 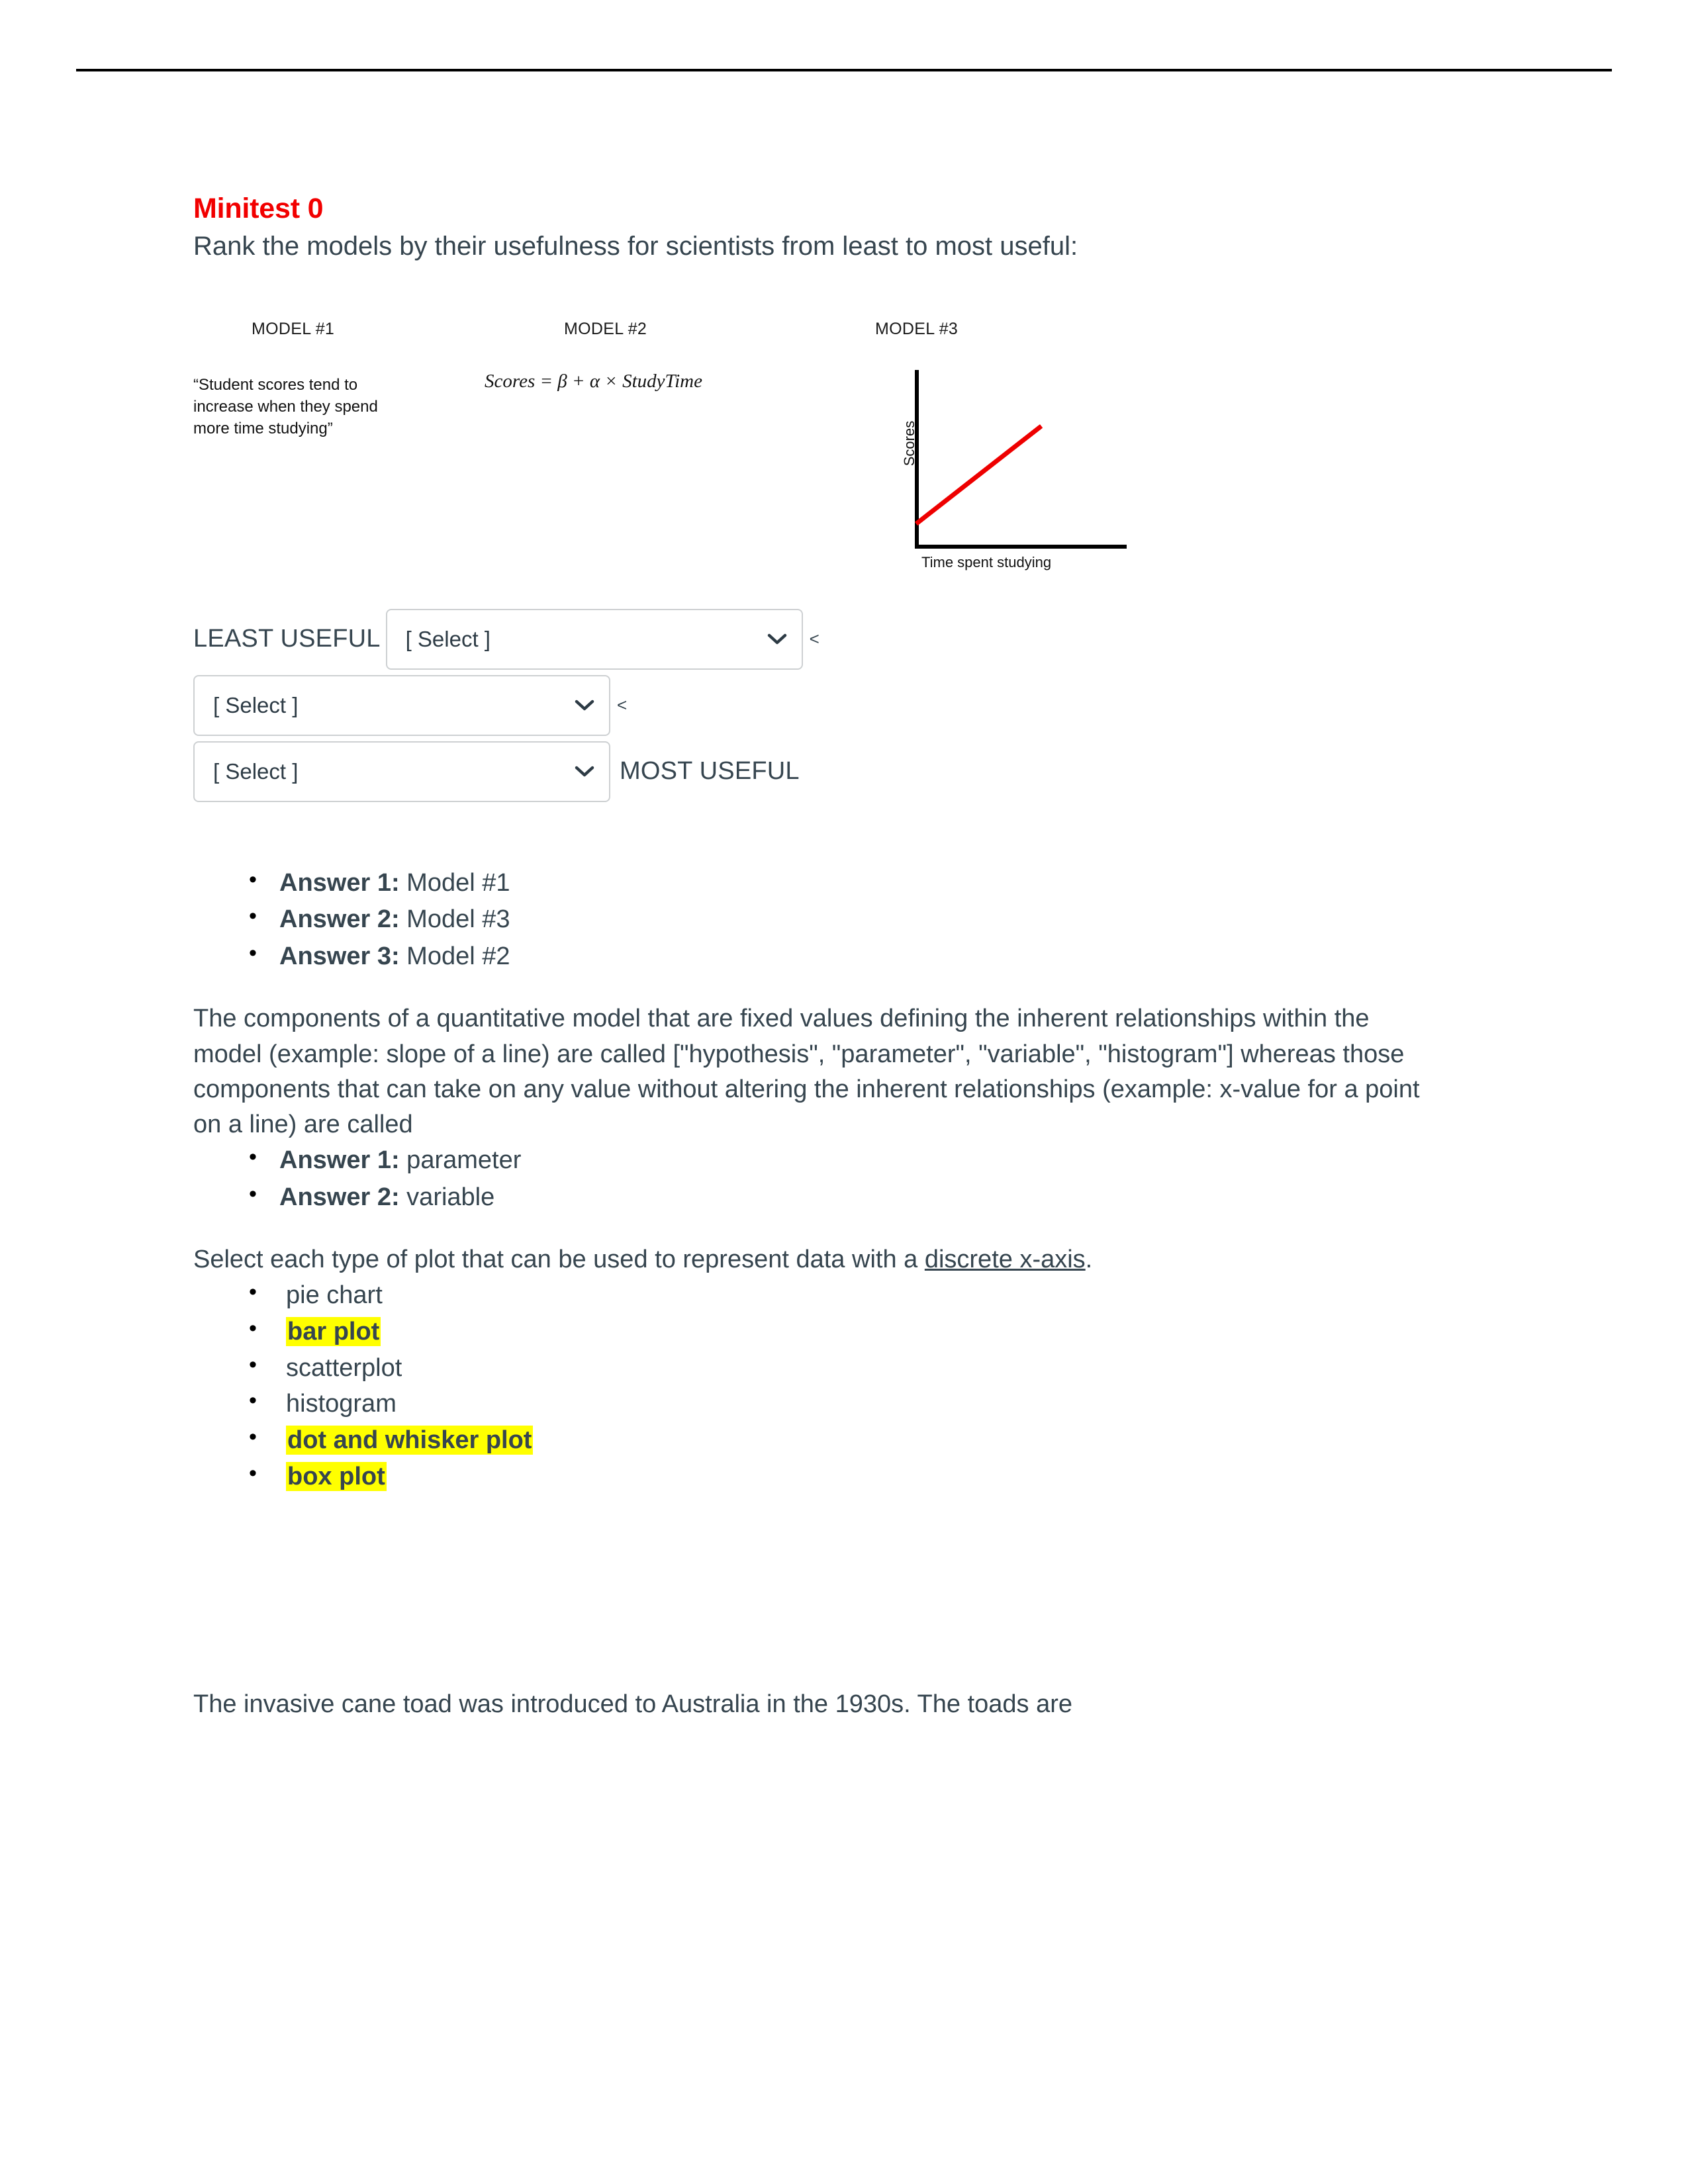 What do you see at coordinates (880, 1440) in the screenshot?
I see `list-item: dot and whisker plot` at bounding box center [880, 1440].